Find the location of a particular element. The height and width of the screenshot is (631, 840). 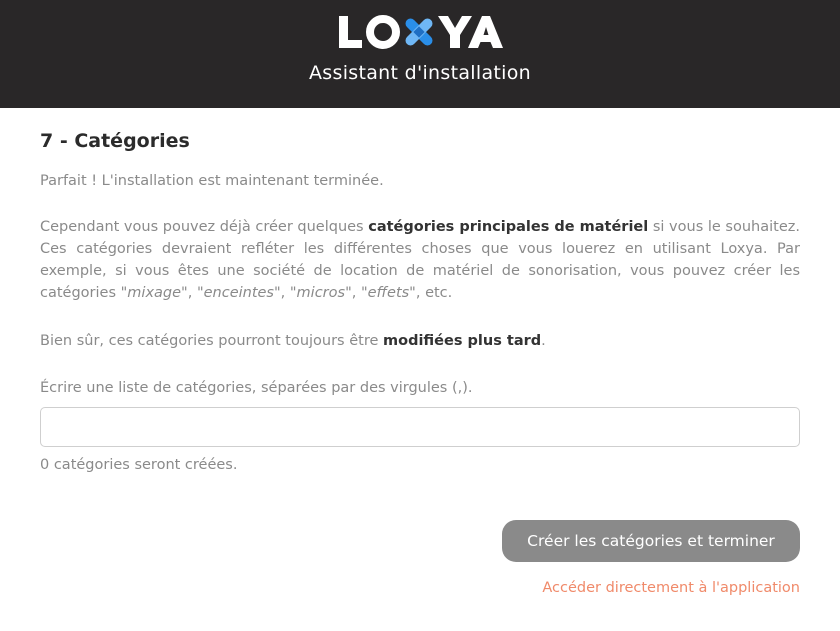

skip-to-app-link: Accéder directement à l'application is located at coordinates (671, 588).